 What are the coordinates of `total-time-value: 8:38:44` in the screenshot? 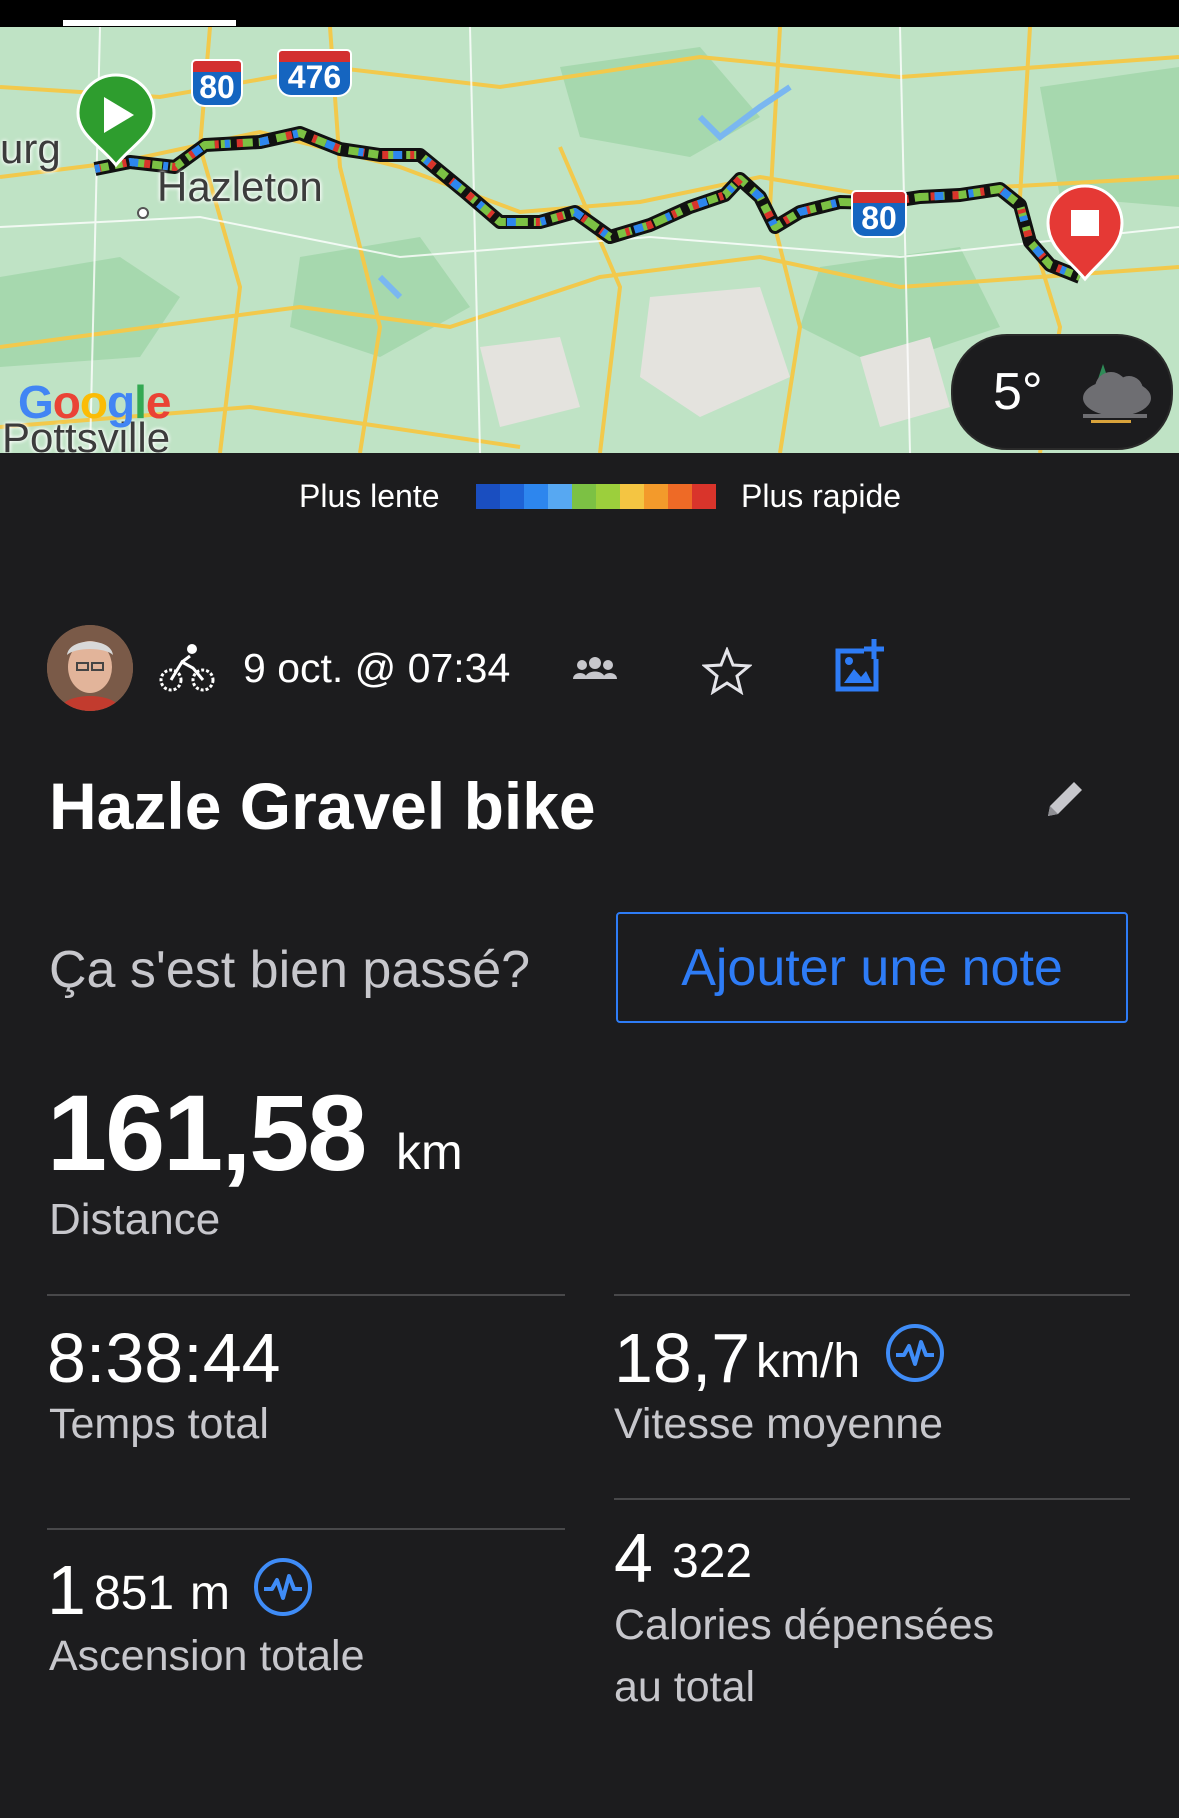 It's located at (164, 1358).